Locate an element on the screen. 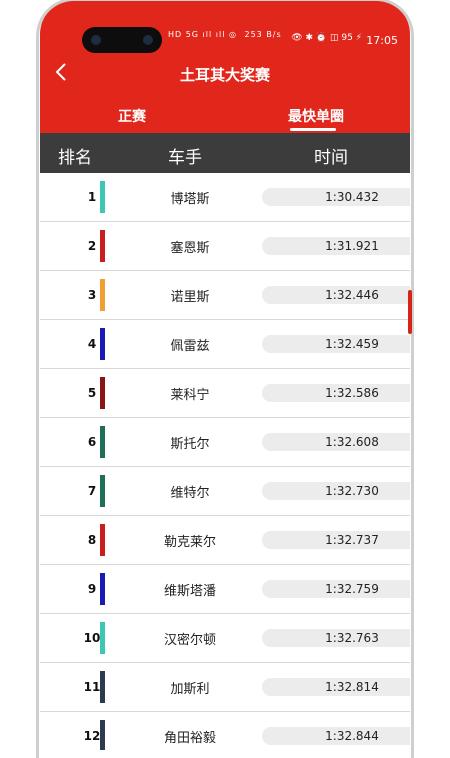  column-time: 时间 is located at coordinates (331, 158).